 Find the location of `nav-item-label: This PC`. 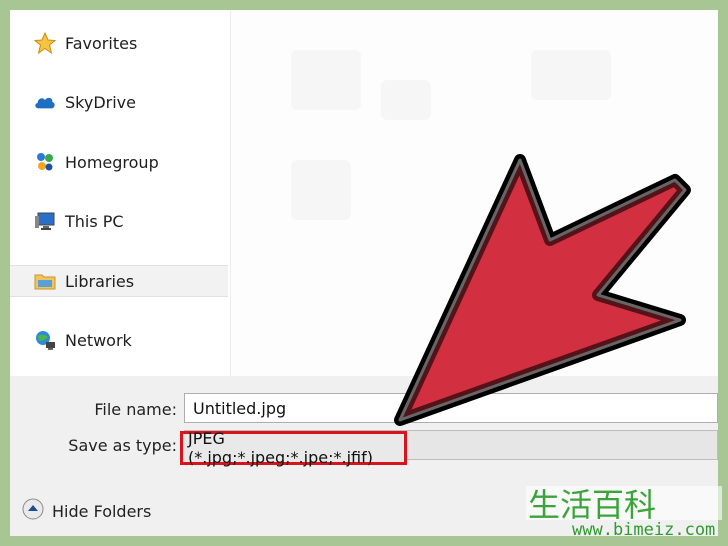

nav-item-label: This PC is located at coordinates (94, 221).